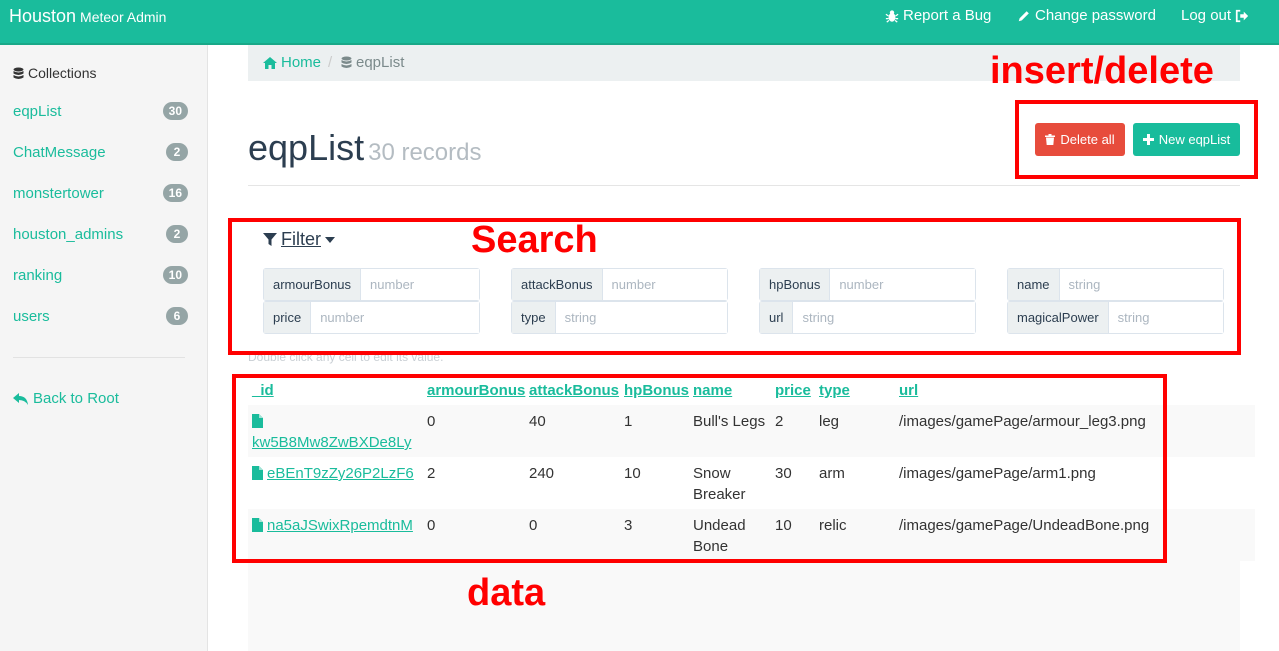 The width and height of the screenshot is (1279, 651). Describe the element at coordinates (59, 152) in the screenshot. I see `sidebar-item-label: ChatMessage` at that location.